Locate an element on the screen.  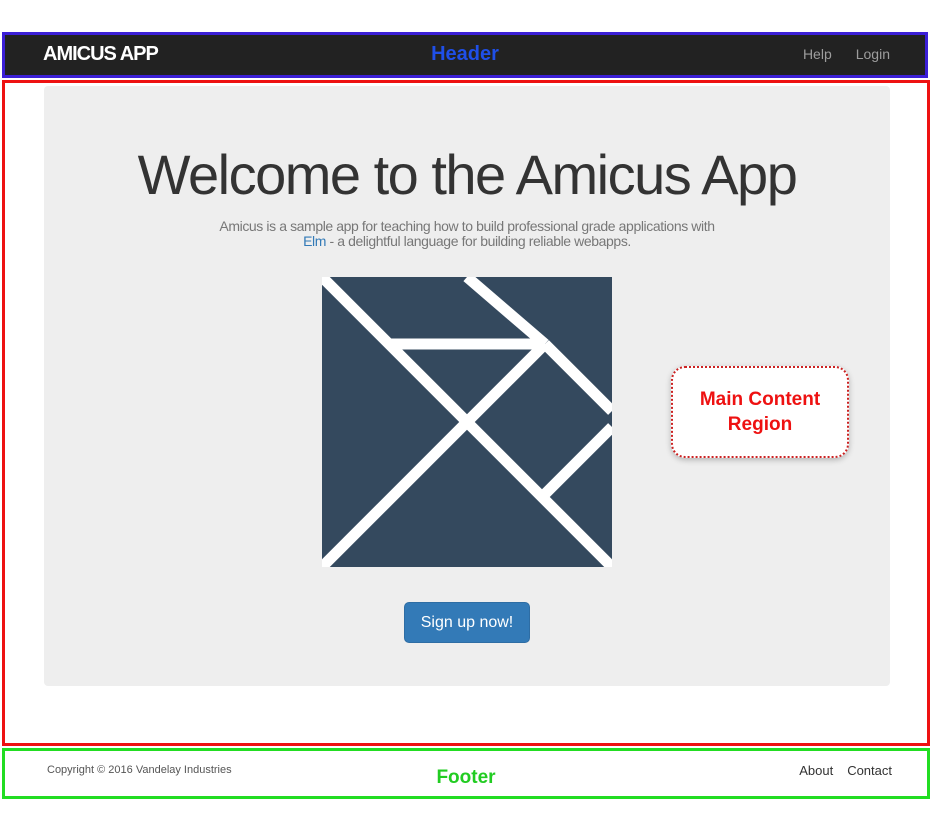
footer-contact-link: Contact is located at coordinates (869, 770).